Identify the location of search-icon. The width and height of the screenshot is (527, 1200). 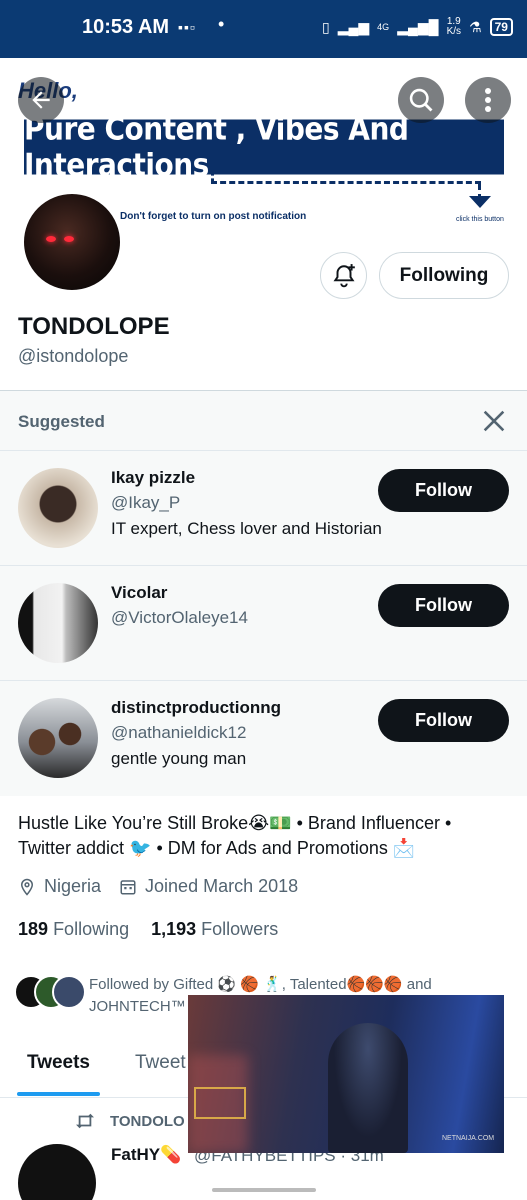
(421, 100).